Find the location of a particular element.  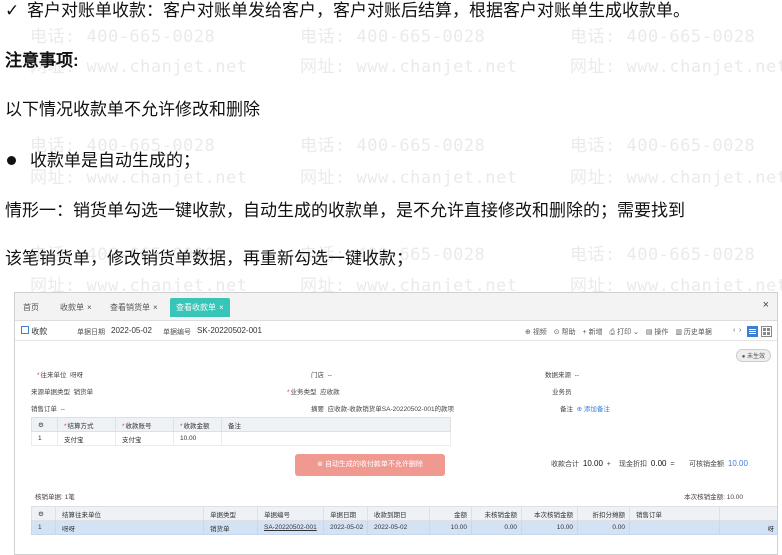

bullet-text: 收款单是自动生成的； is located at coordinates (115, 160).